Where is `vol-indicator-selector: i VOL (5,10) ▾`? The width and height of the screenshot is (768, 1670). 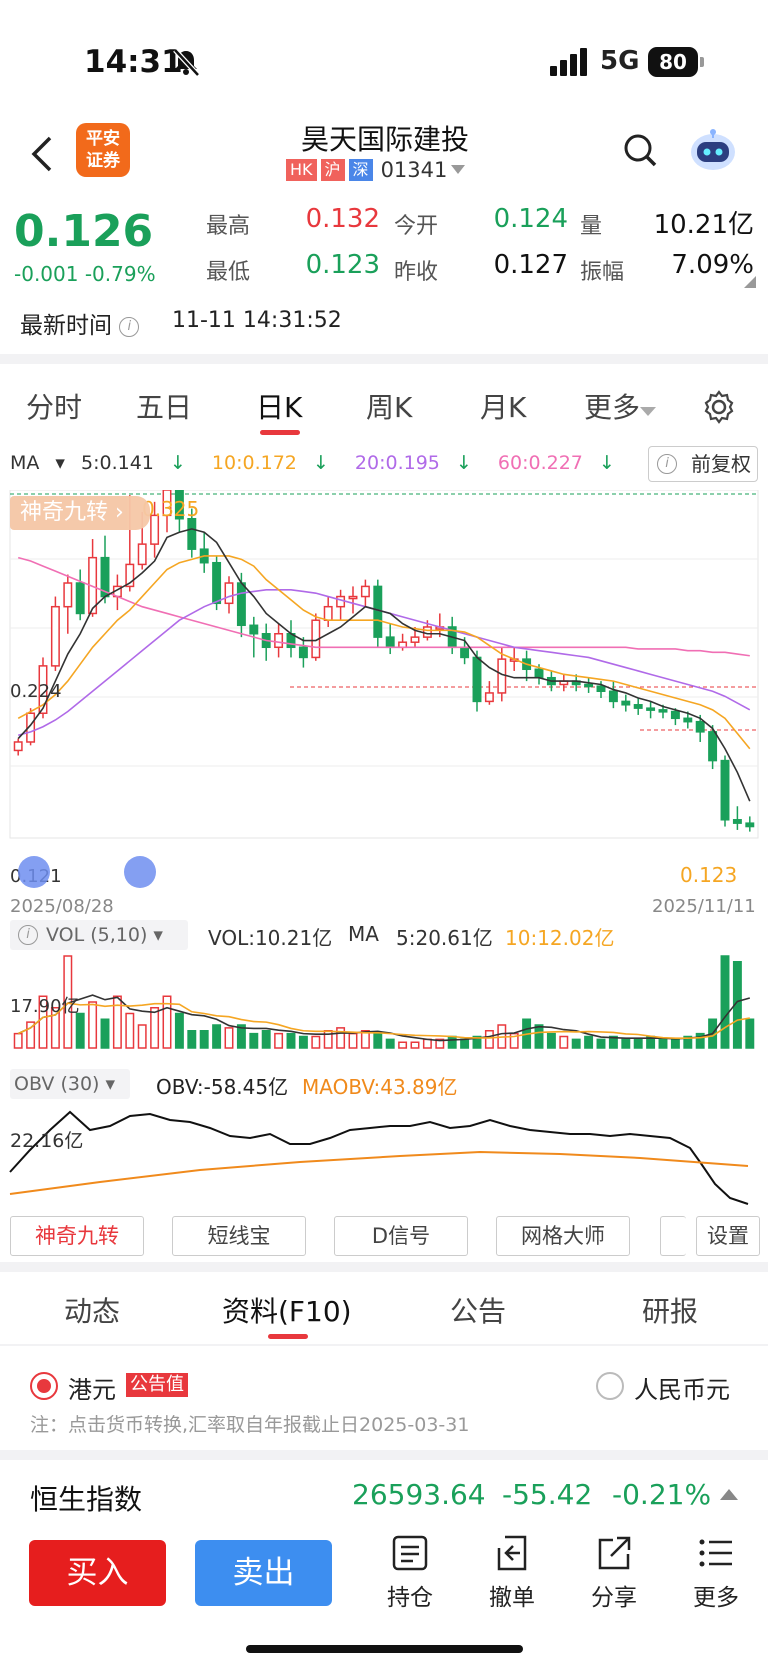
vol-indicator-selector: i VOL (5,10) ▾ is located at coordinates (99, 935).